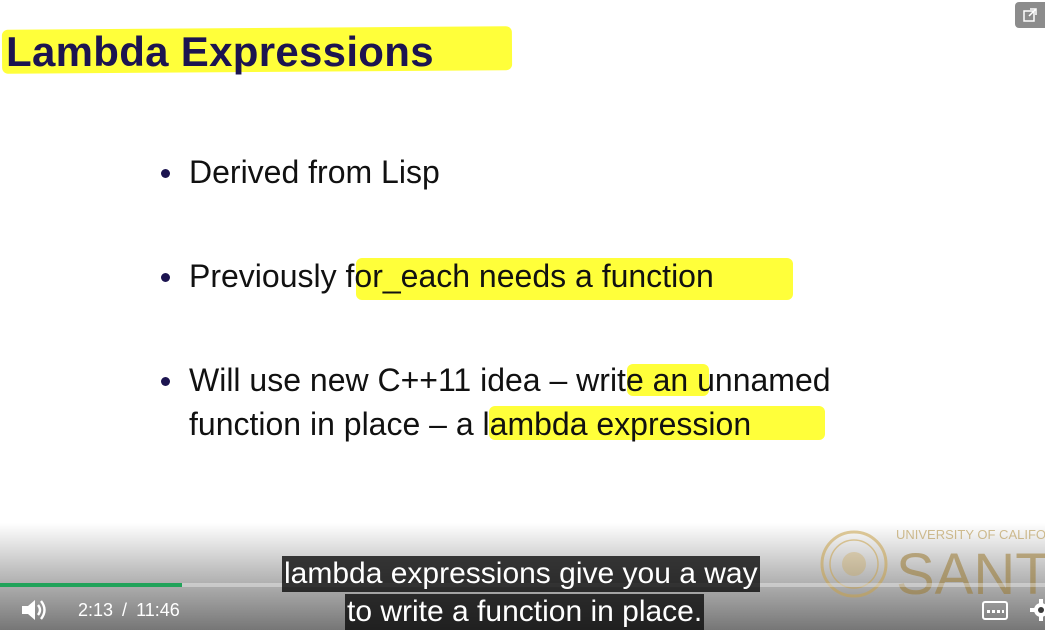 This screenshot has height=643, width=1045. Describe the element at coordinates (383, 380) in the screenshot. I see `bullet-3-line1-a: Will use new C++11 idea –` at that location.